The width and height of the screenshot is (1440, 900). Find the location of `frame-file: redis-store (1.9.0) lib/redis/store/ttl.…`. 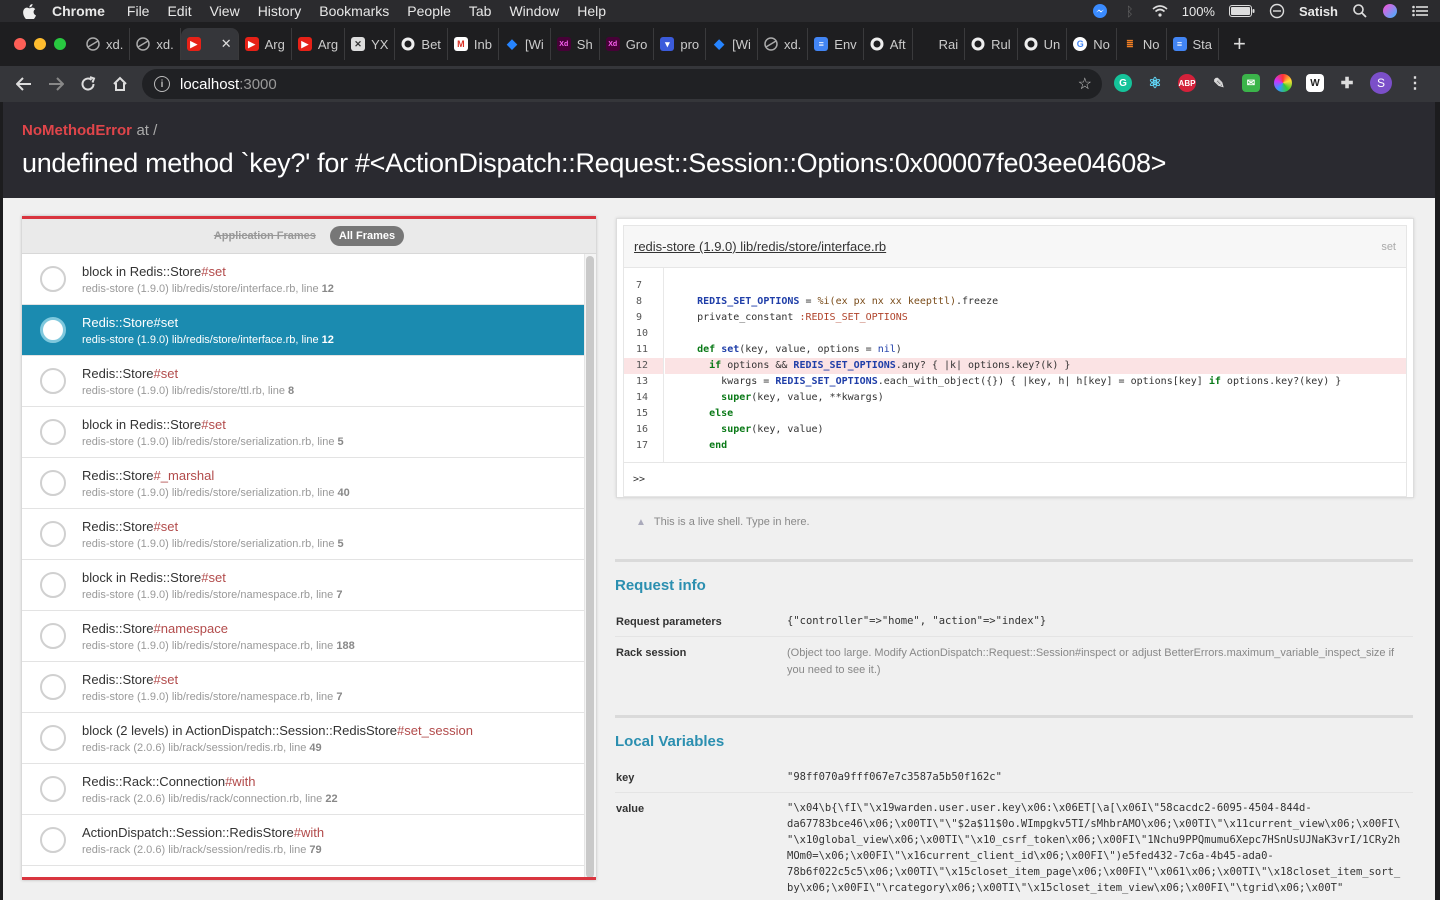

frame-file: redis-store (1.9.0) lib/redis/store/ttl.… is located at coordinates (185, 390).